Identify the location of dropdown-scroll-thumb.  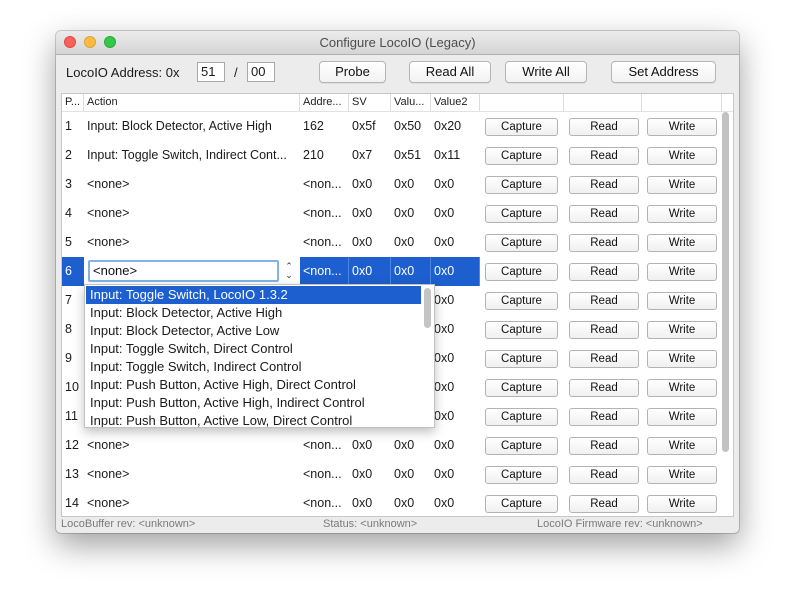
(427, 308).